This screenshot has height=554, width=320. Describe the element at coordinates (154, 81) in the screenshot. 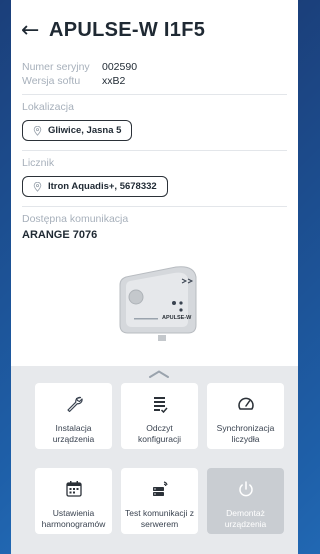

I see `software-row: Wersja softu xxB2` at that location.